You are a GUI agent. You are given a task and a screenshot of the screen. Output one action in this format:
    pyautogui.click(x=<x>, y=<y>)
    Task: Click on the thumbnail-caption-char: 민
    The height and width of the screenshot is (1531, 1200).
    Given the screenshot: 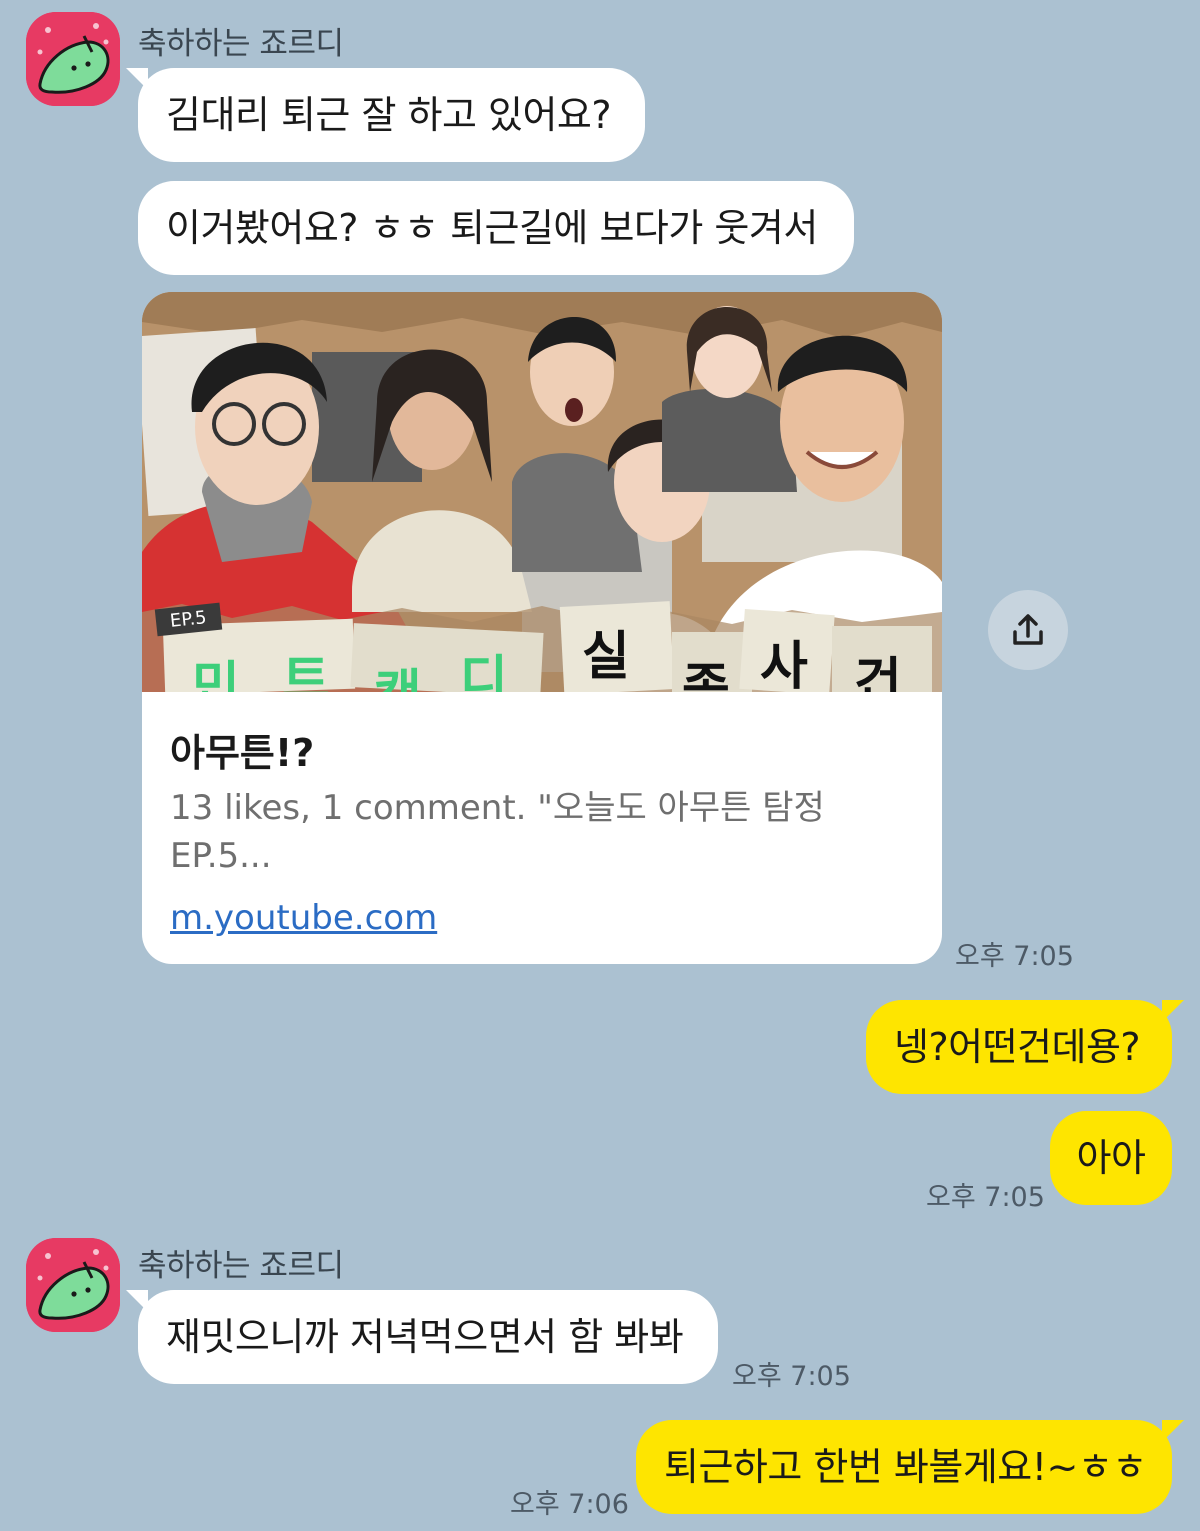 What is the action you would take?
    pyautogui.click(x=216, y=674)
    